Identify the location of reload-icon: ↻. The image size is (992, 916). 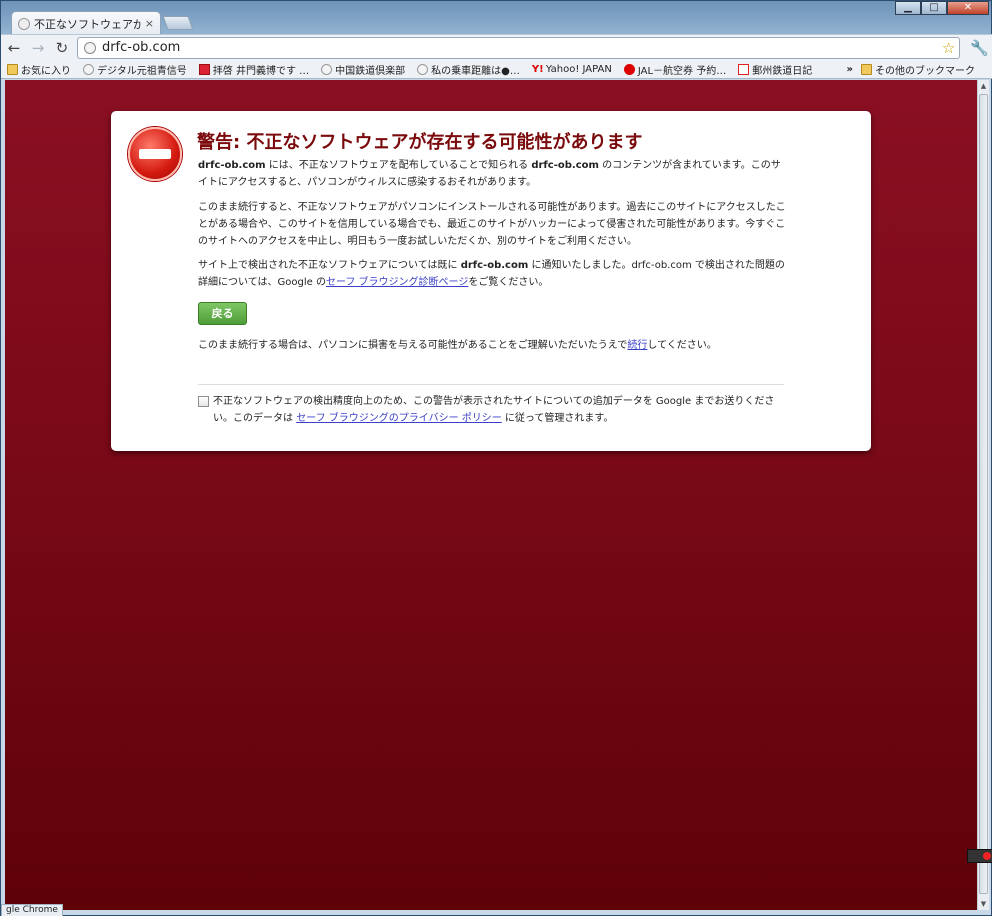
(62, 48).